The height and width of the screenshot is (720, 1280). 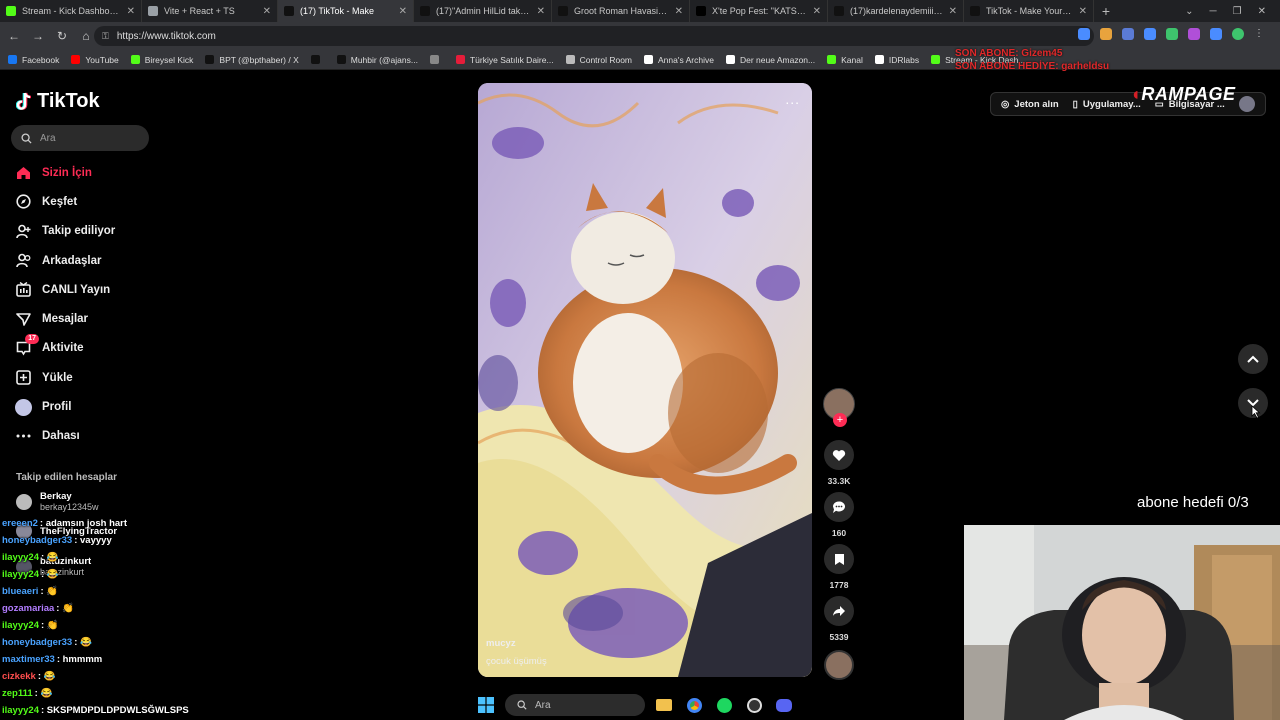 I want to click on menu-icon: ⋮, so click(x=1260, y=34).